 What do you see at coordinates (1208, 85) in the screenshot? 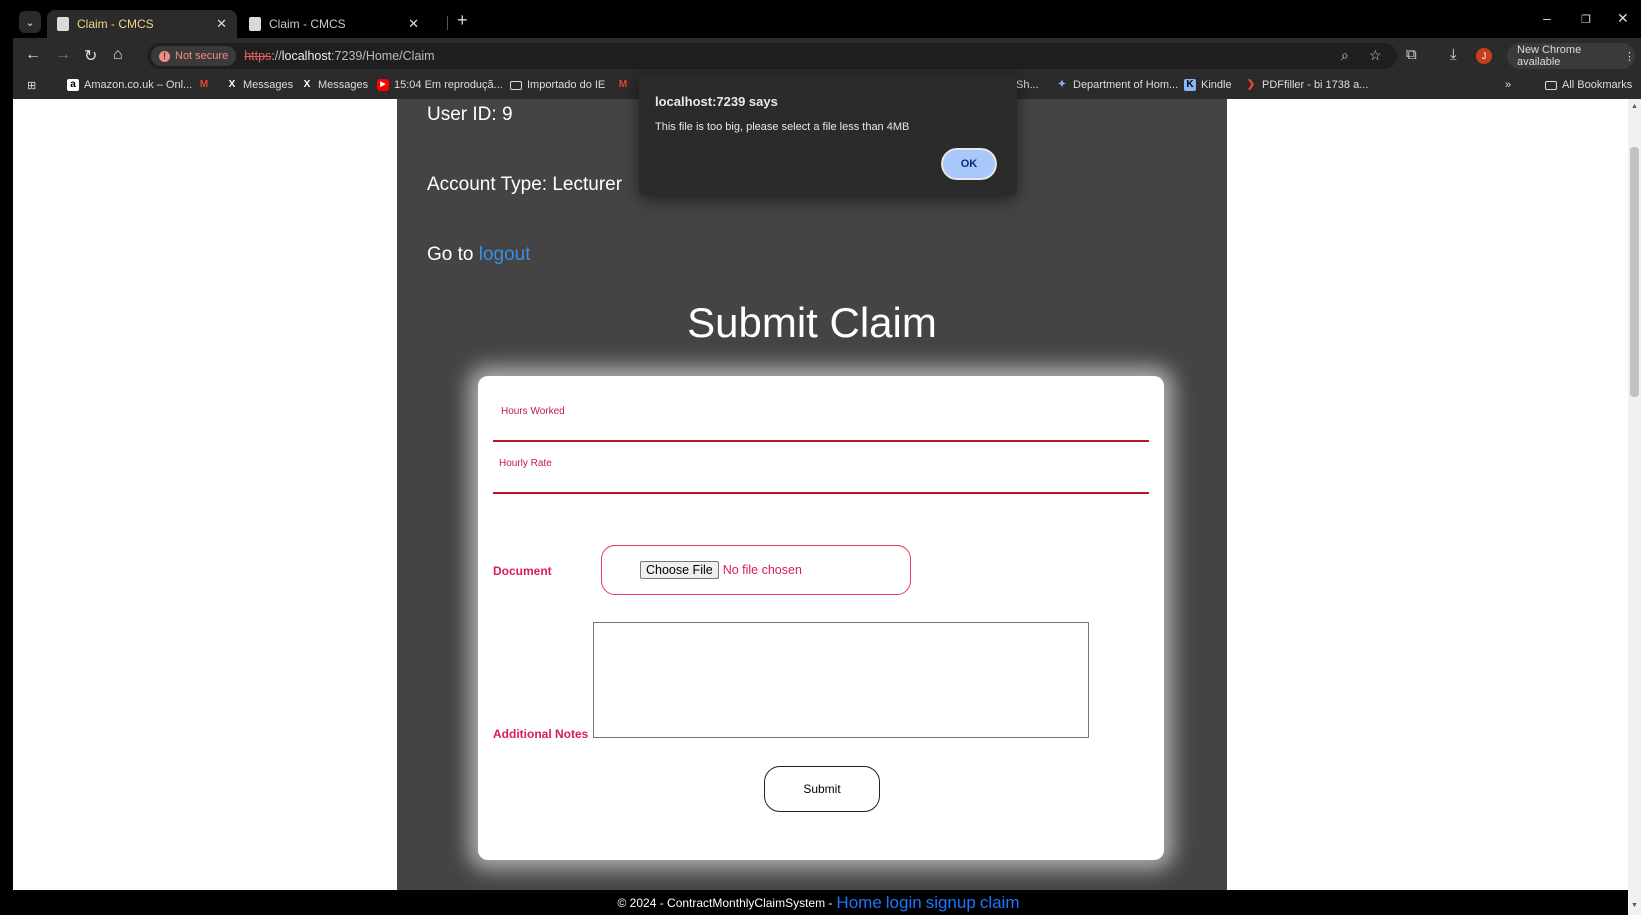
I see `bookmark-kindle: K Kindle` at bounding box center [1208, 85].